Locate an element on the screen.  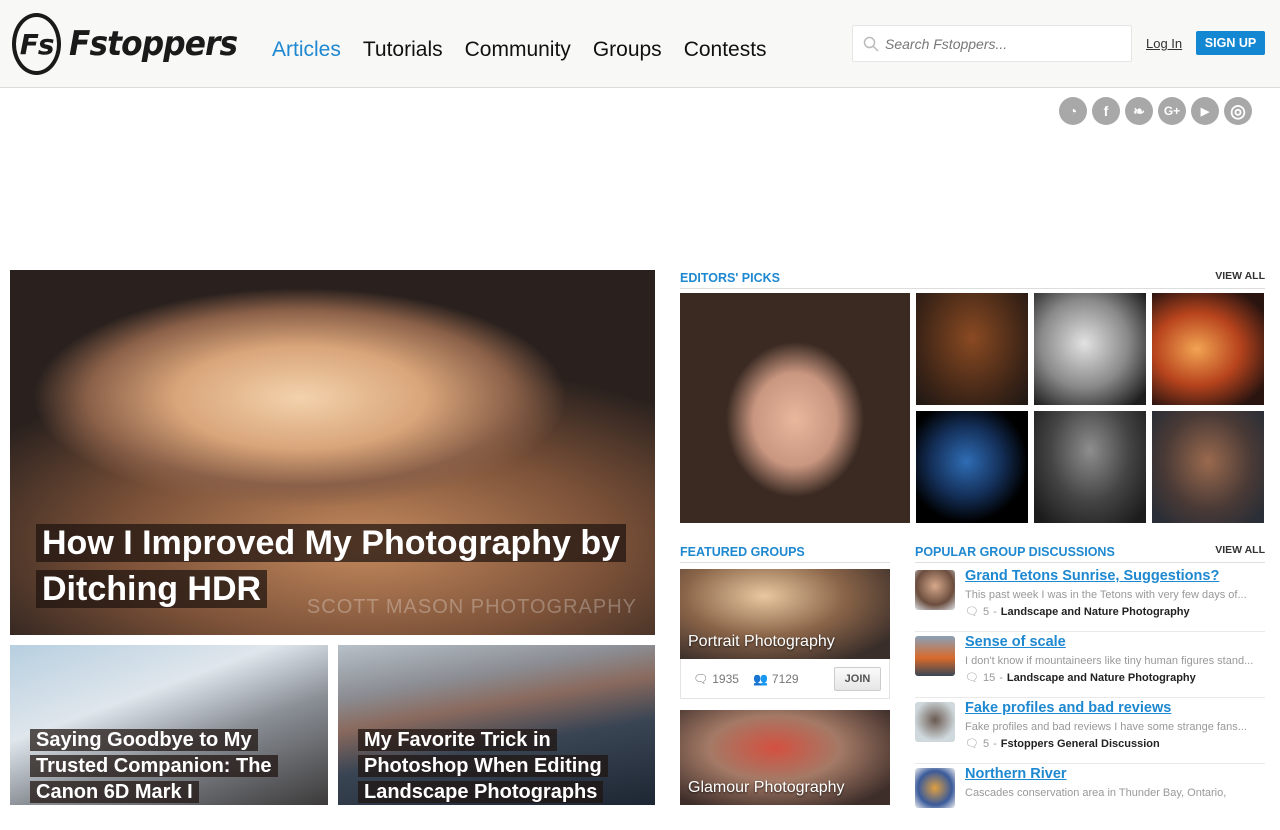
nav-articles: Articles is located at coordinates (306, 50).